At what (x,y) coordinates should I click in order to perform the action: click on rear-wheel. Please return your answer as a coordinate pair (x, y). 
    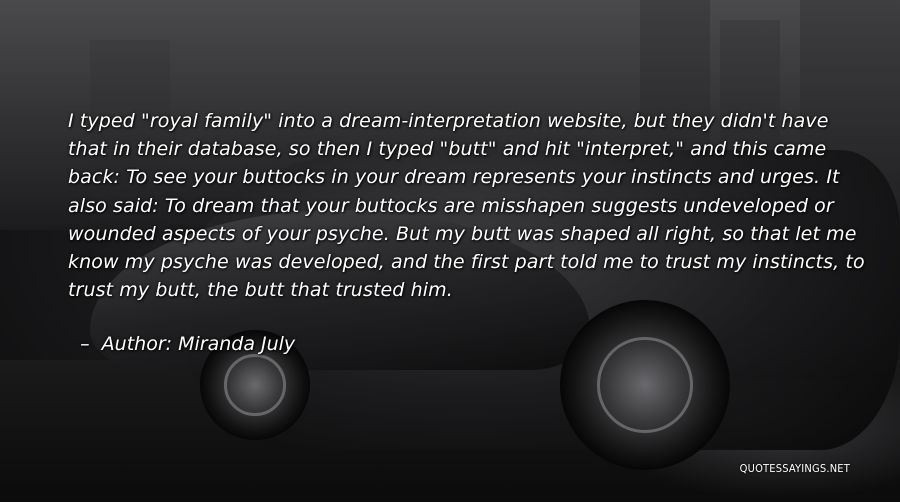
    Looking at the image, I should click on (645, 385).